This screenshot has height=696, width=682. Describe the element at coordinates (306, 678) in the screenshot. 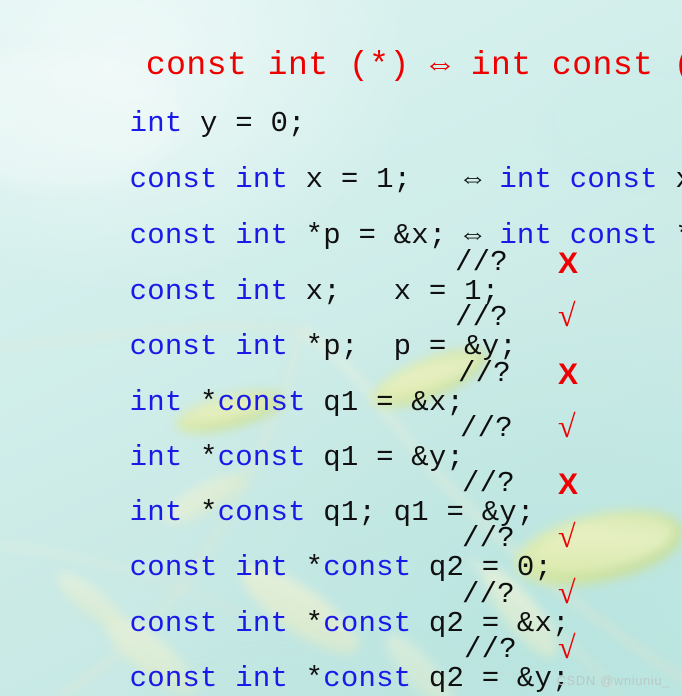

I see `pointer-star: *` at that location.